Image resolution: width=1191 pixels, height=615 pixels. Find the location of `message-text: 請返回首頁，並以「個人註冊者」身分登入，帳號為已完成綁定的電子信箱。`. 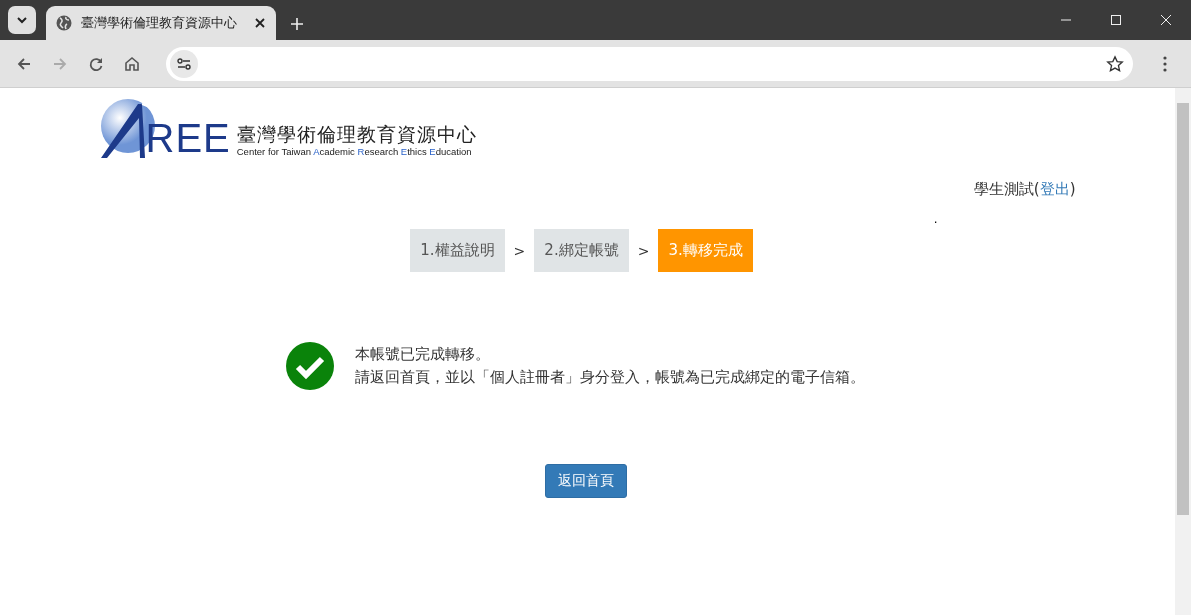

message-text: 請返回首頁，並以「個人註冊者」身分登入，帳號為已完成綁定的電子信箱。 is located at coordinates (609, 377).